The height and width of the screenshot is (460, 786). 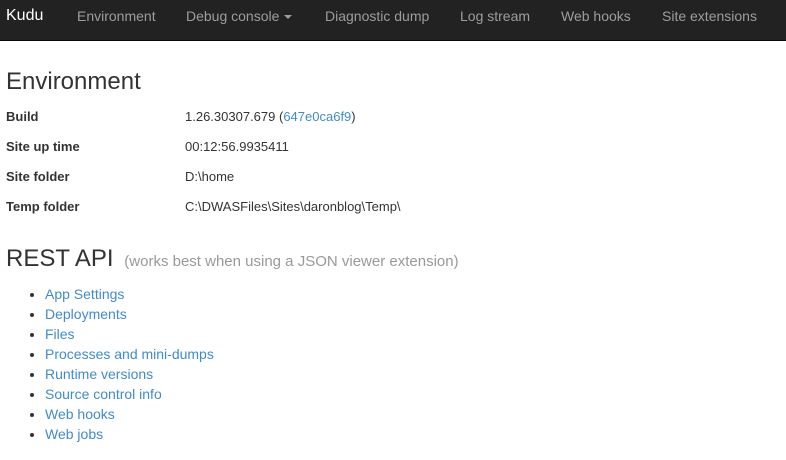 I want to click on link-processes: Processes and mini-dumps, so click(x=129, y=354).